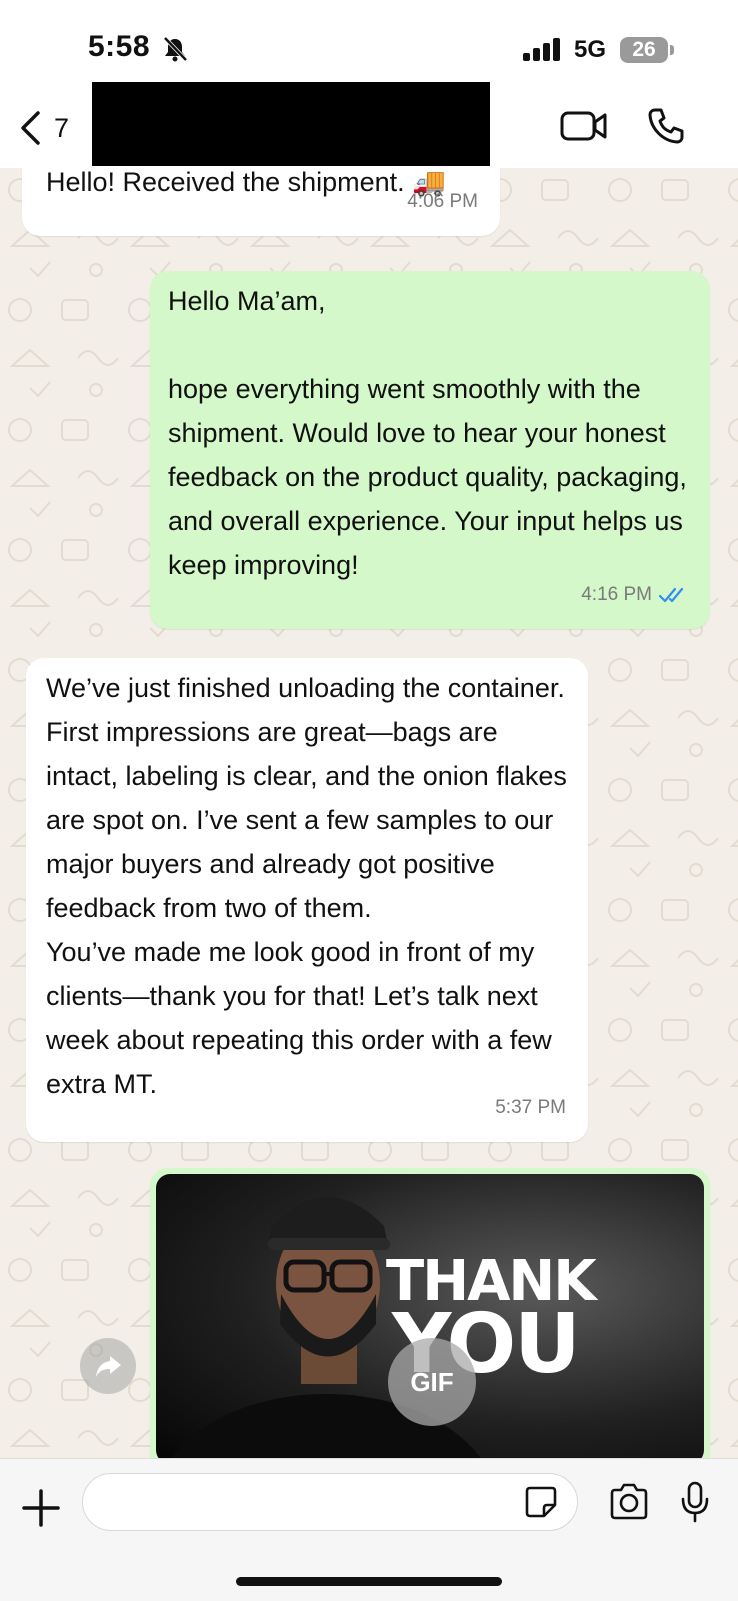  Describe the element at coordinates (629, 1502) in the screenshot. I see `camera-icon` at that location.